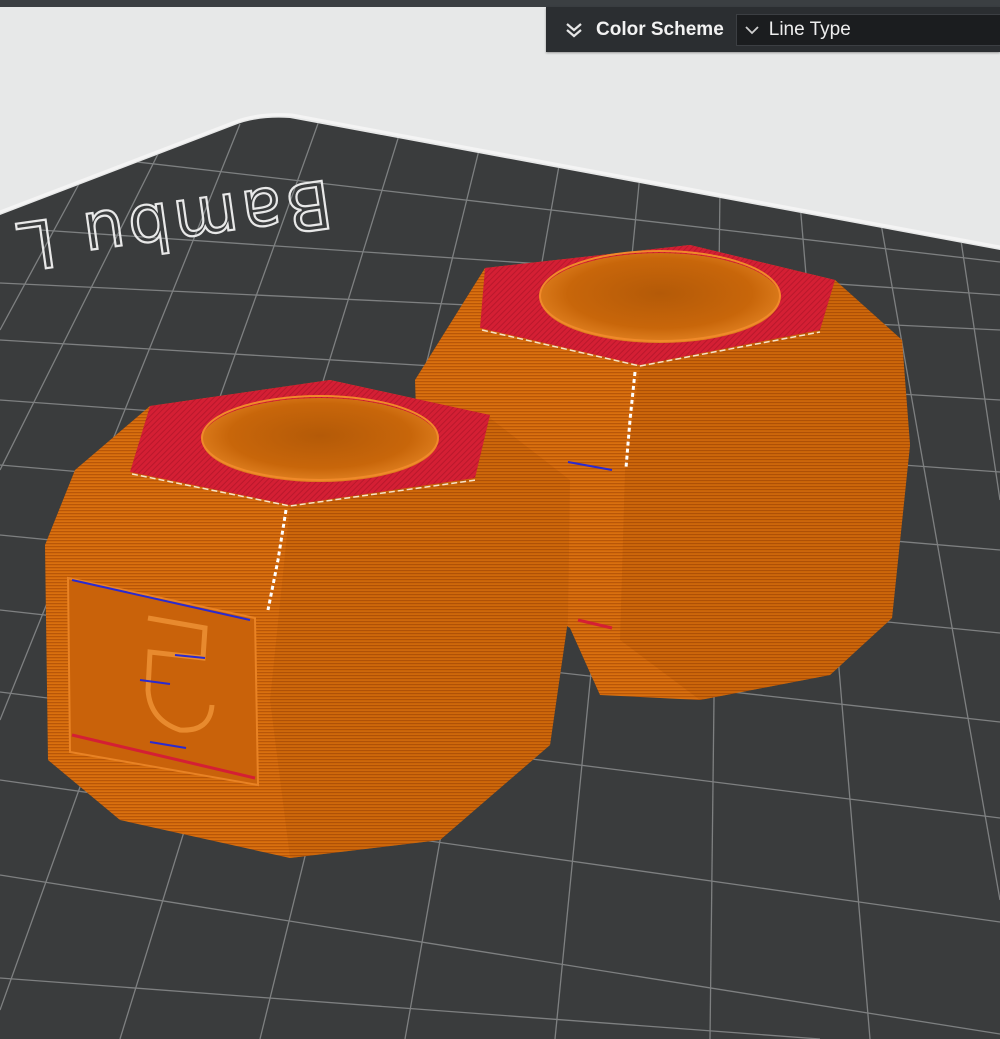 Image resolution: width=1000 pixels, height=1039 pixels. Describe the element at coordinates (867, 29) in the screenshot. I see `color-scheme-dropdown: Line Type` at that location.